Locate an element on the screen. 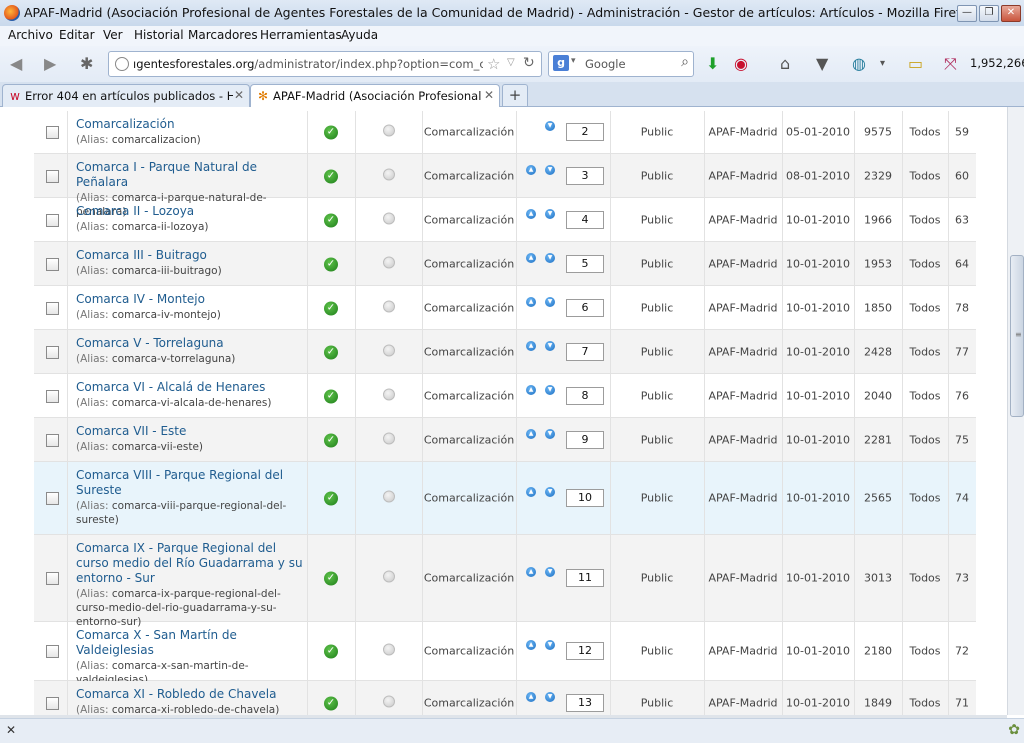 This screenshot has width=1024, height=743. article-title-link: Comarca V - Torrelaguna is located at coordinates (190, 343).